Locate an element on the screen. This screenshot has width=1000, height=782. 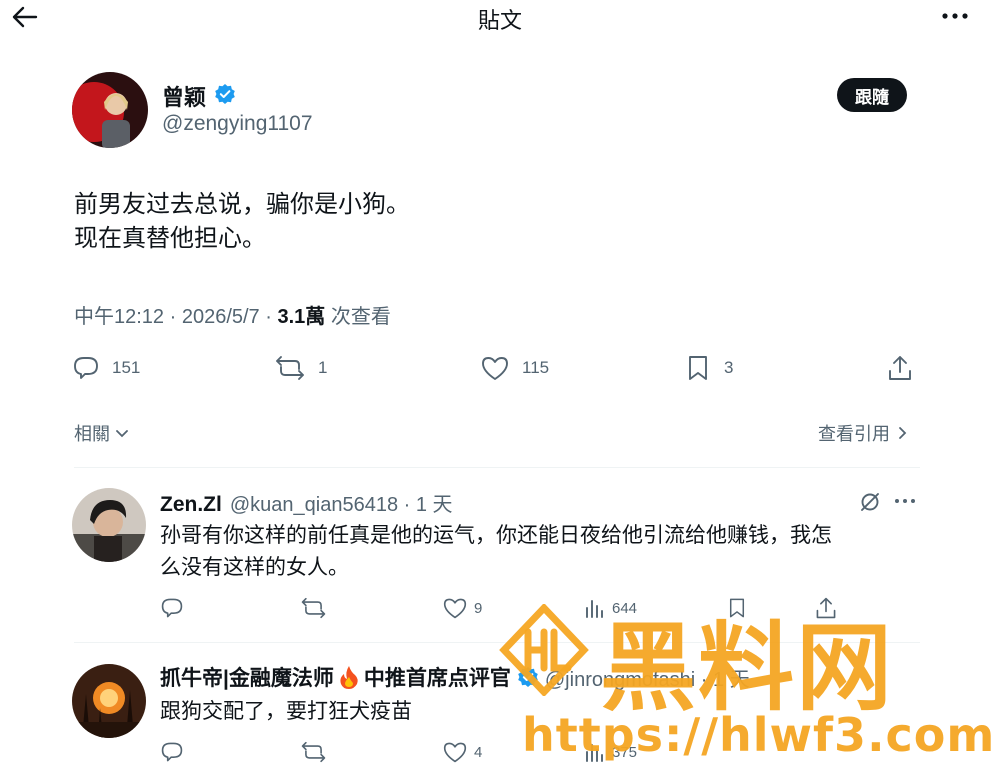
author-avatar is located at coordinates (110, 110).